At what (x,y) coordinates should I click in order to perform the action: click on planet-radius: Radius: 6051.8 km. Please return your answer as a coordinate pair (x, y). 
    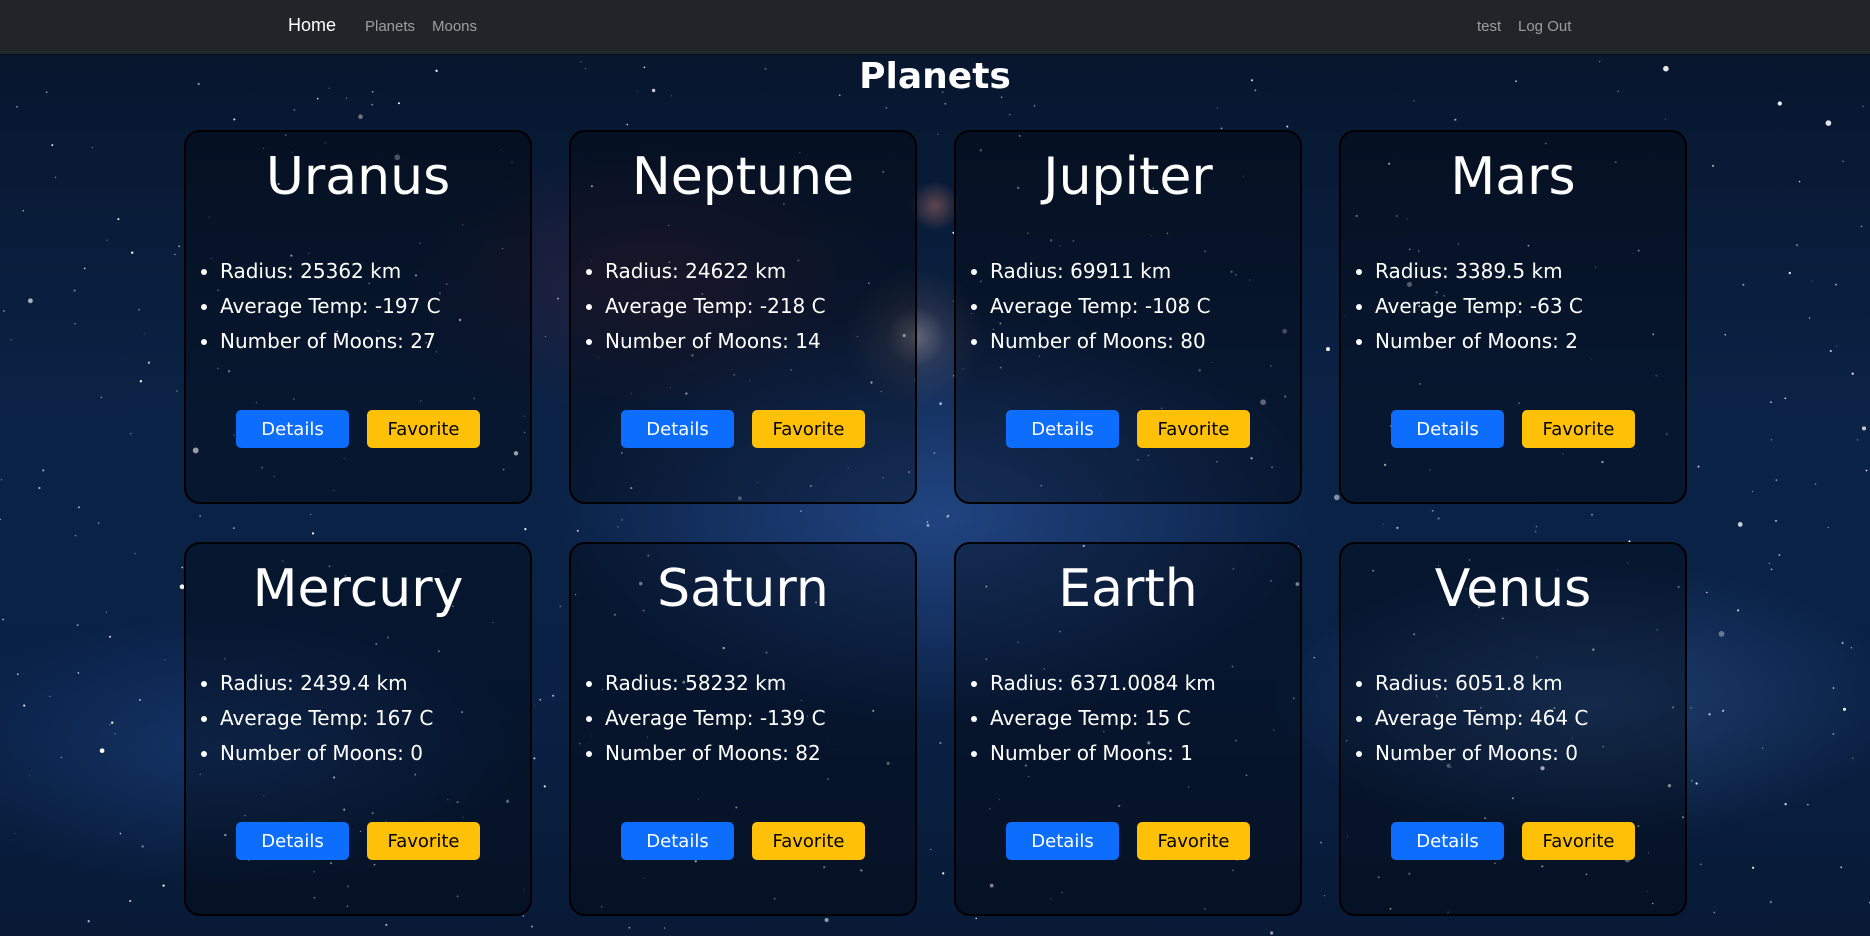
    Looking at the image, I should click on (1481, 683).